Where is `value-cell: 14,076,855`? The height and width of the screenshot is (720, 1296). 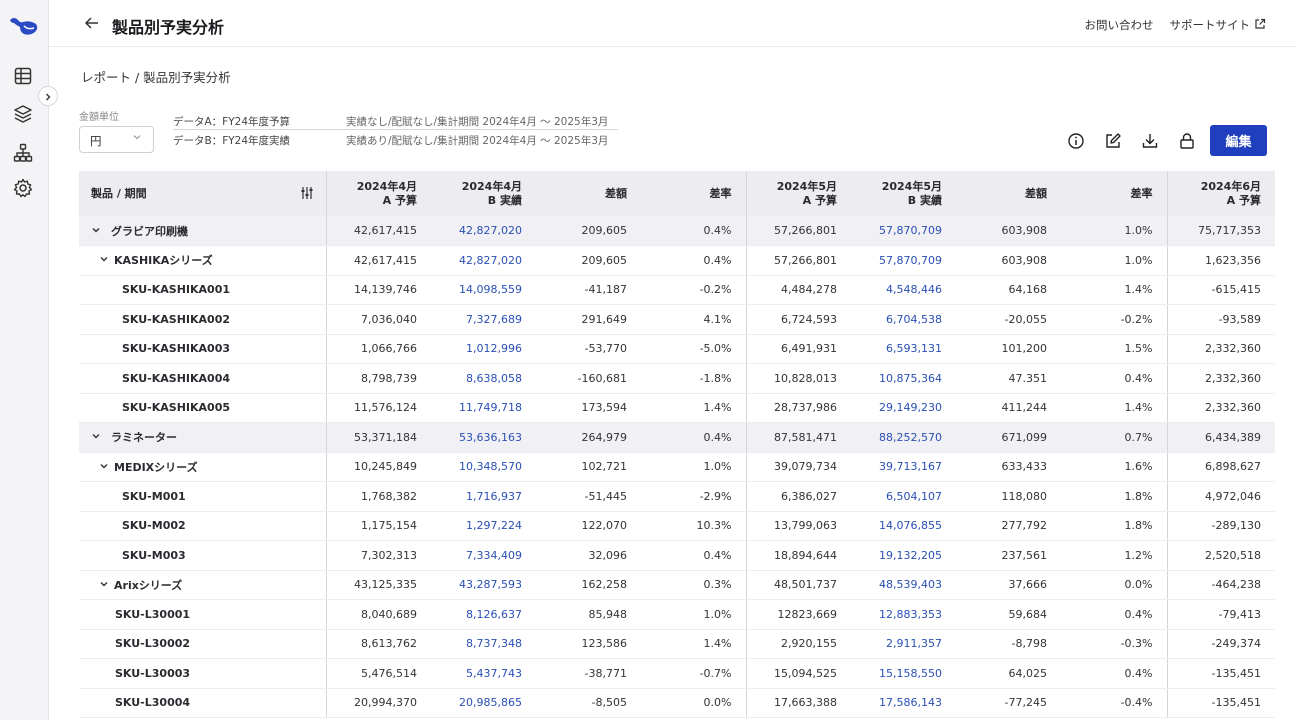 value-cell: 14,076,855 is located at coordinates (903, 526).